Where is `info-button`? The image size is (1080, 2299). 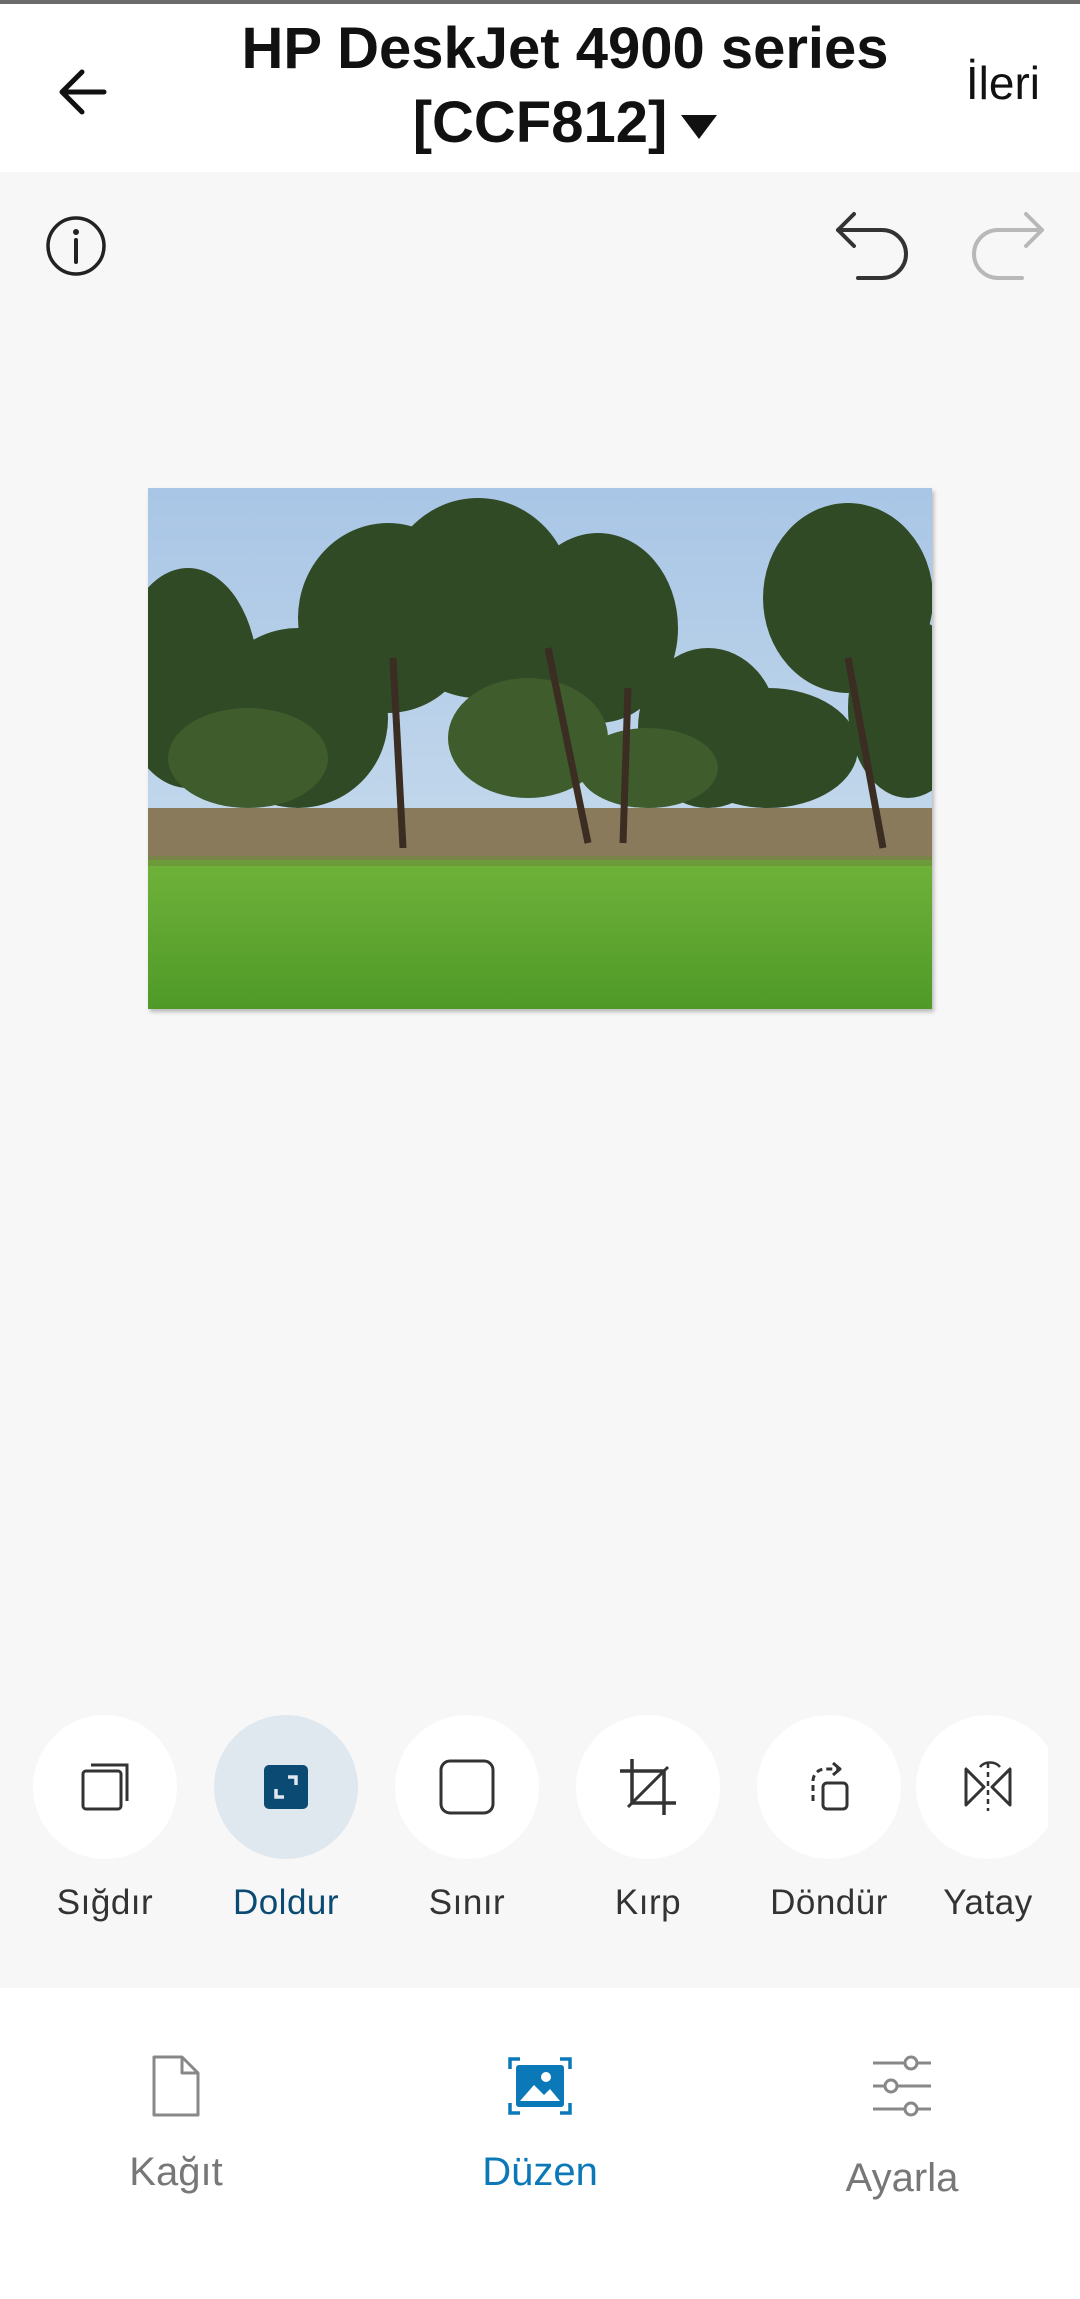 info-button is located at coordinates (76, 246).